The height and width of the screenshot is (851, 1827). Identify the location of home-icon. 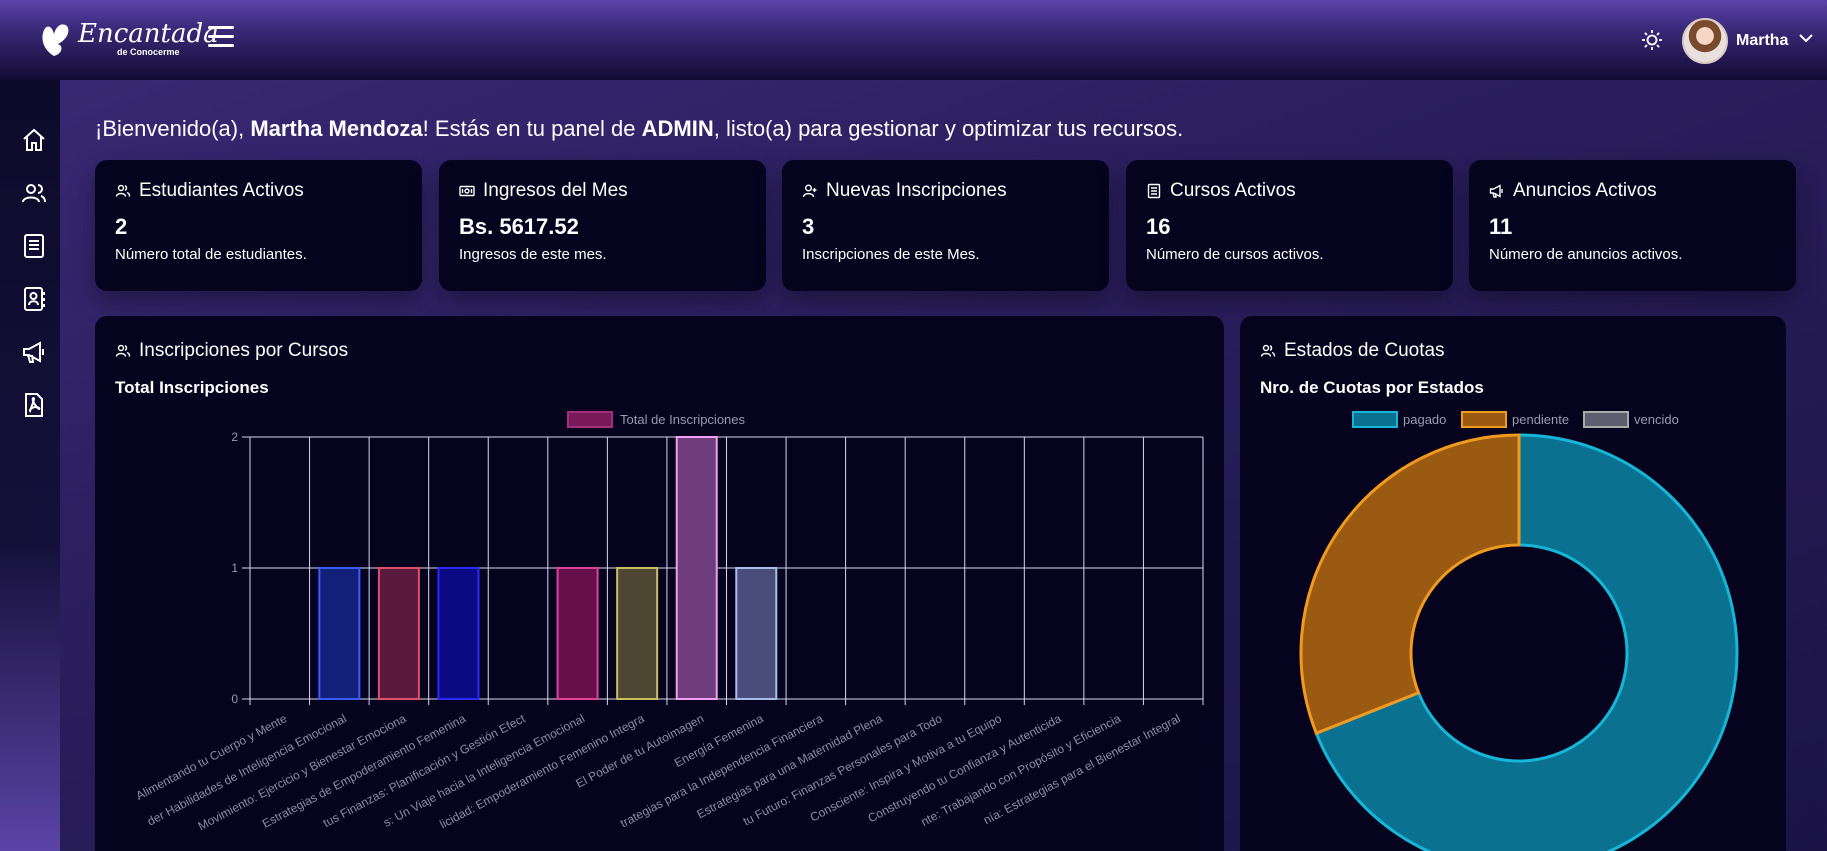
(34, 139).